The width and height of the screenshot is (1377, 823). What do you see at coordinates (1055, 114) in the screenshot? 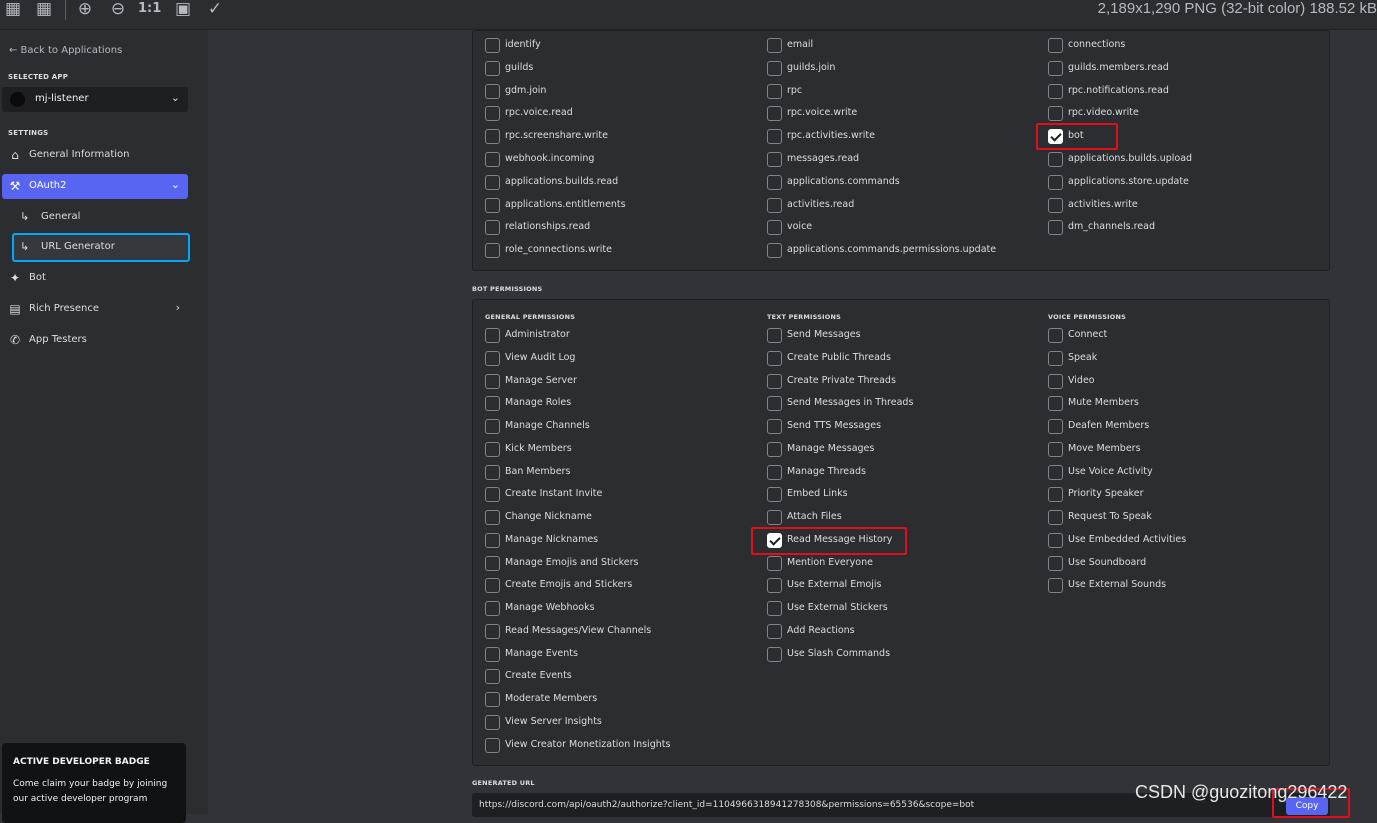
I see `checkbox-rpc-video-write` at bounding box center [1055, 114].